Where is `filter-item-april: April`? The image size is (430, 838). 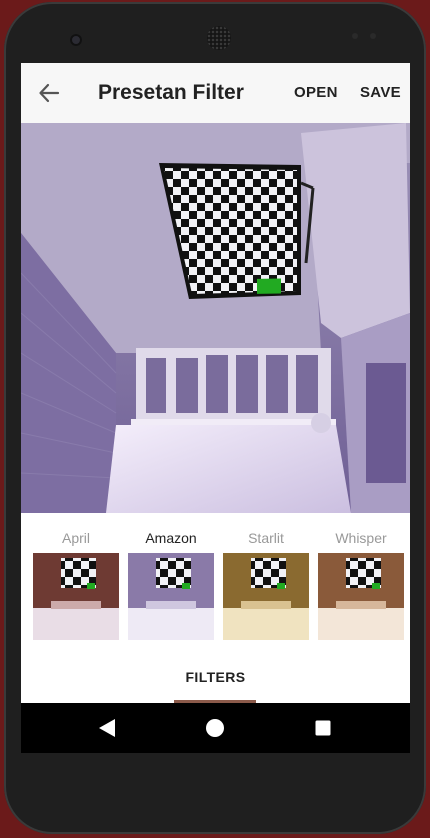
filter-item-april: April is located at coordinates (76, 576).